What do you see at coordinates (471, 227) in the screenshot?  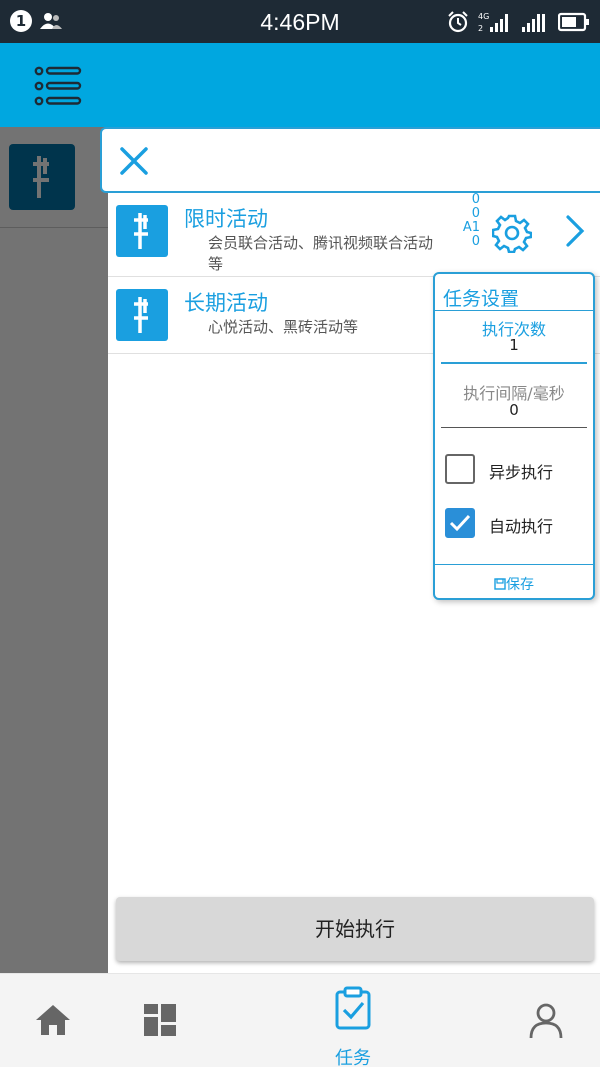 I see `counter-value: A1` at bounding box center [471, 227].